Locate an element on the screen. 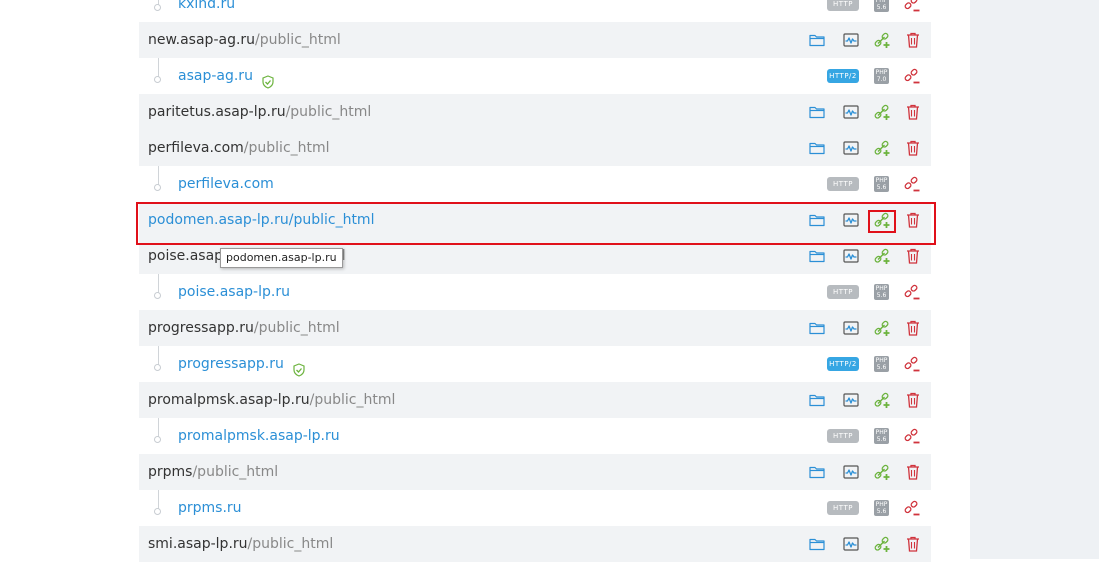 The width and height of the screenshot is (1099, 562). site-path: paritetus.asap-lp.ru/public_html is located at coordinates (259, 112).